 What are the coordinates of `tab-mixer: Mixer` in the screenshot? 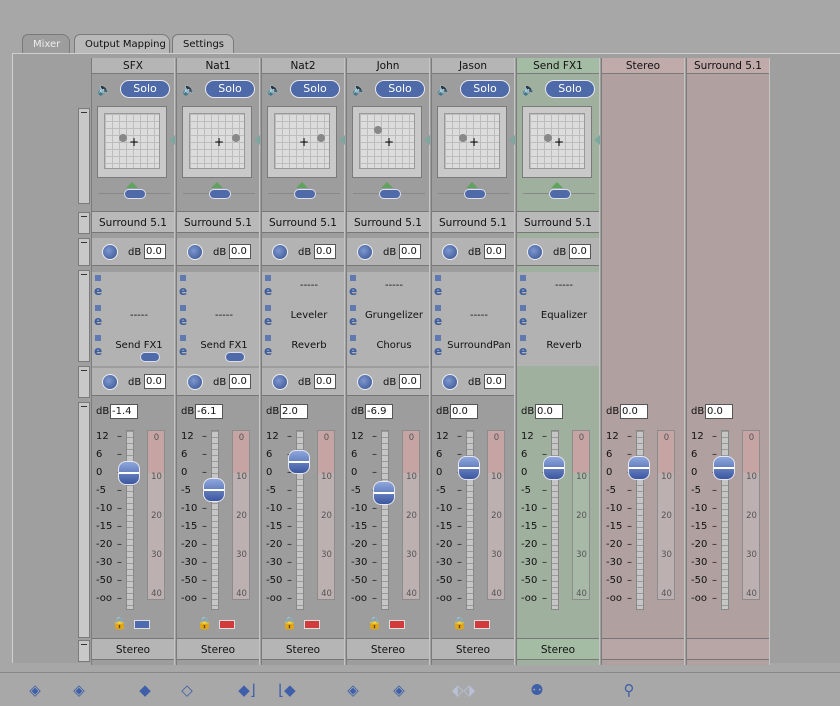 It's located at (46, 44).